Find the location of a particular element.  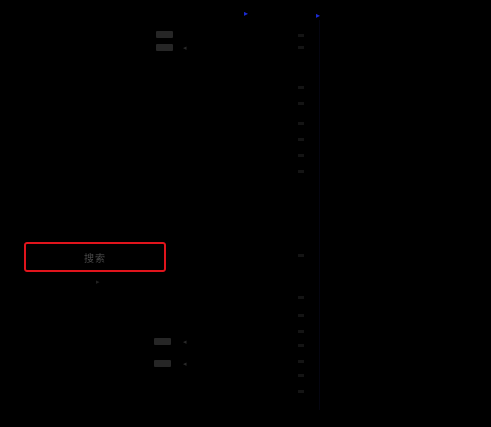

search-button: 搜索 is located at coordinates (95, 257).